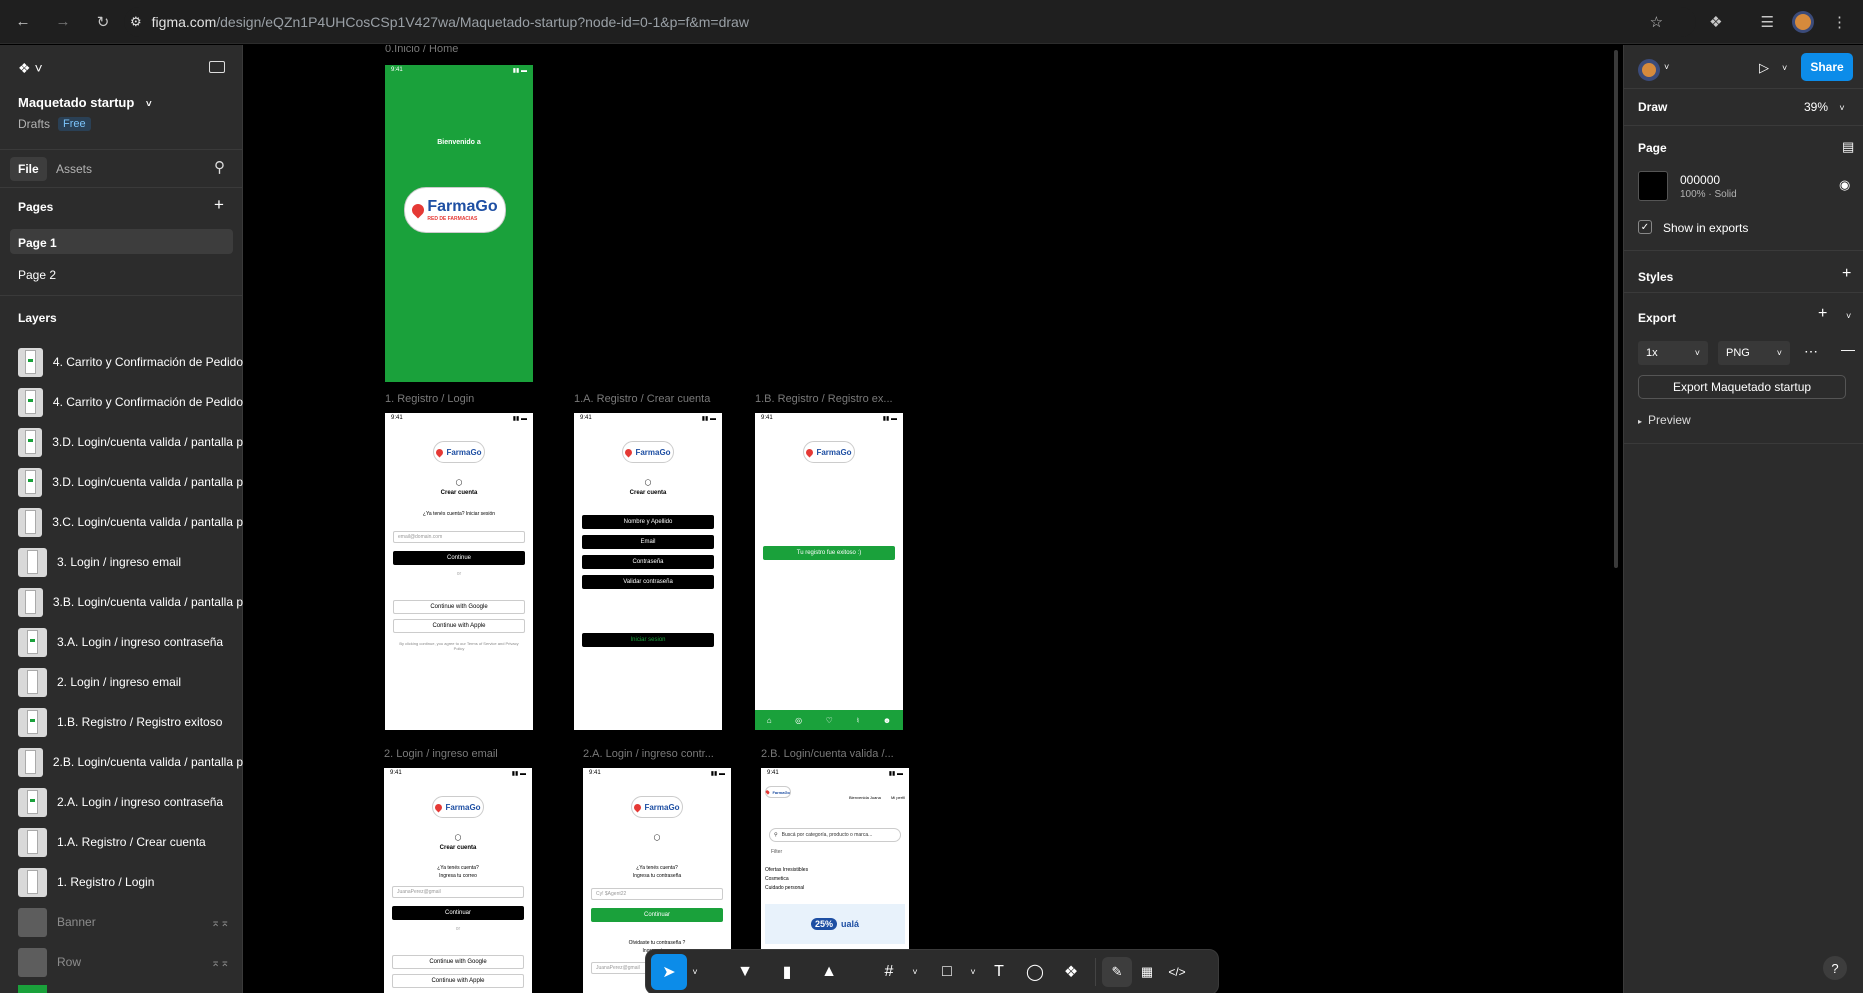  What do you see at coordinates (121, 922) in the screenshot?
I see `layer-item-hidden: Banner ⌅⌅` at bounding box center [121, 922].